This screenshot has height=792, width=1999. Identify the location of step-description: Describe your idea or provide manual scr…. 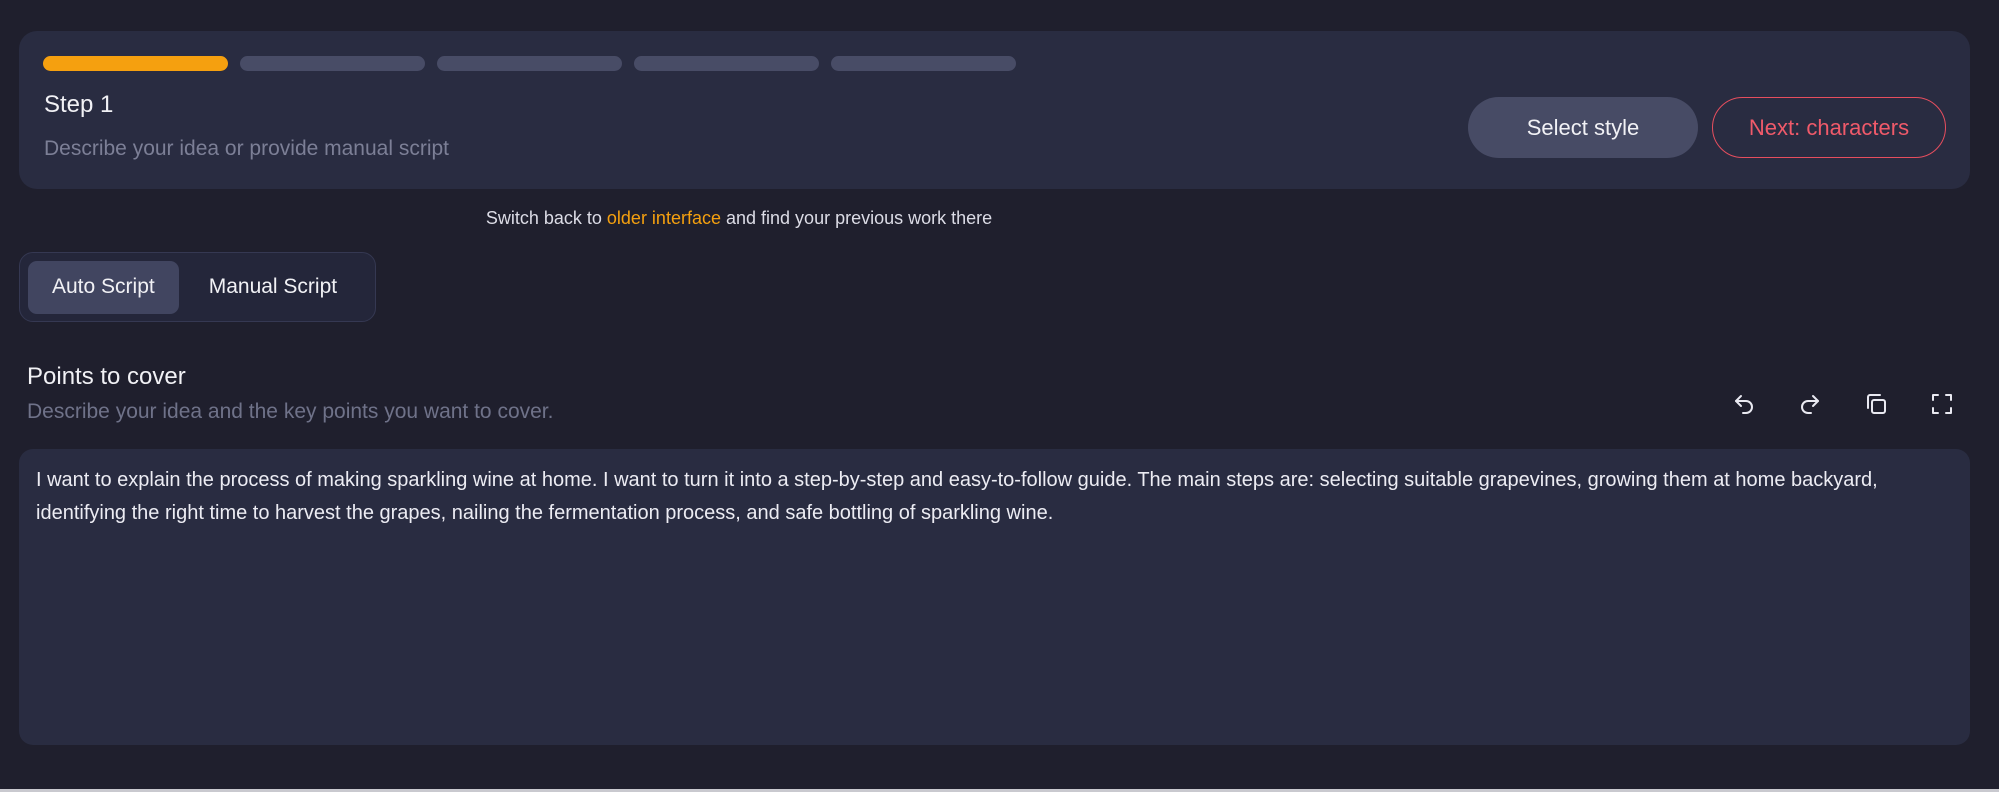
(247, 148).